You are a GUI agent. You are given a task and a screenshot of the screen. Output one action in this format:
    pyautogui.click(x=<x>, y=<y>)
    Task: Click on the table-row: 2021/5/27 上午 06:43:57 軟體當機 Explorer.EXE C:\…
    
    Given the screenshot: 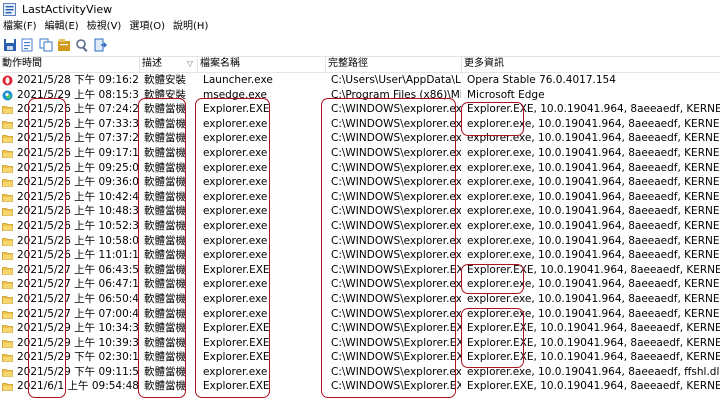 What is the action you would take?
    pyautogui.click(x=360, y=270)
    